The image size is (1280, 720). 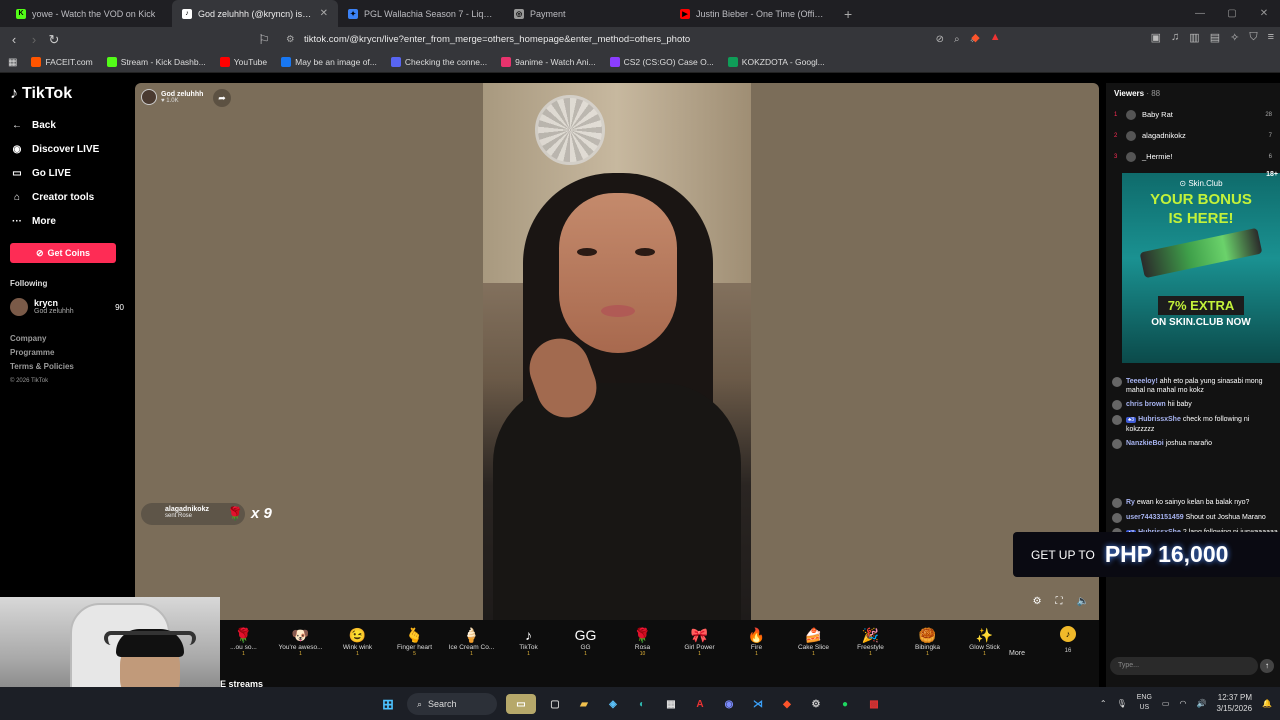 I want to click on sidebar-item-go-live: ▭ Go LIVE, so click(x=67, y=173).